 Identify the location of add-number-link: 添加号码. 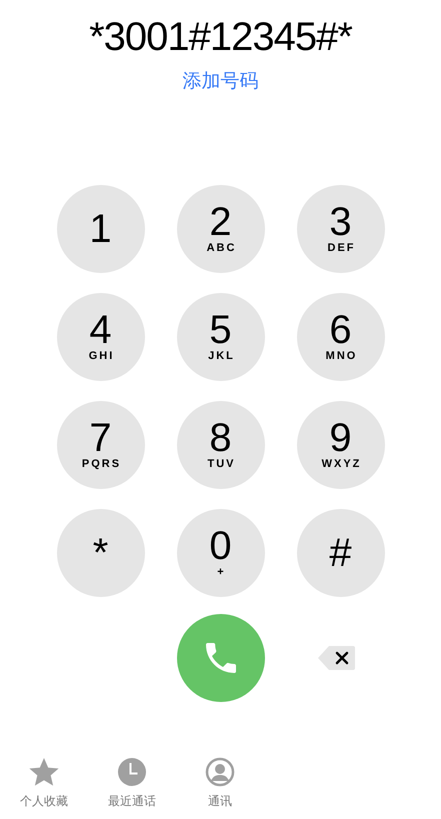
(220, 81).